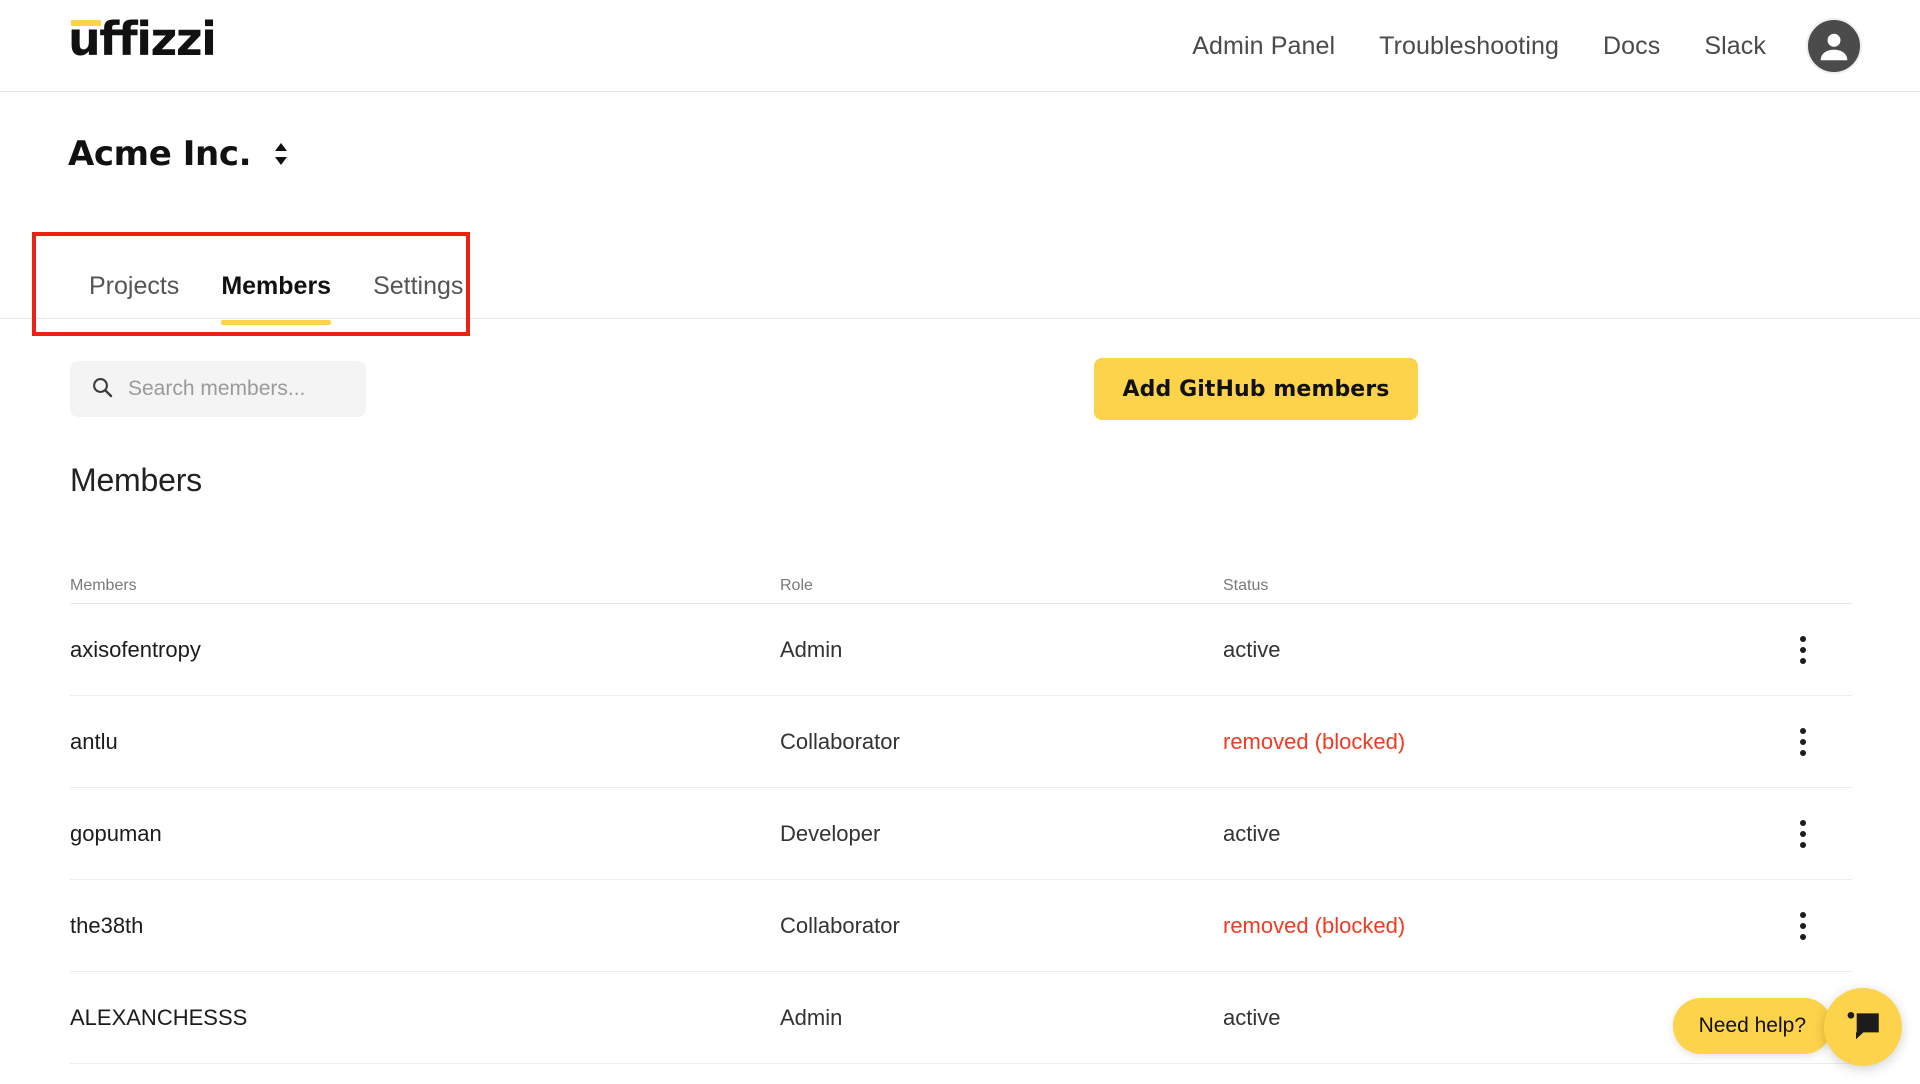 The image size is (1920, 1084). What do you see at coordinates (961, 834) in the screenshot?
I see `table-row: gopuman Developer active` at bounding box center [961, 834].